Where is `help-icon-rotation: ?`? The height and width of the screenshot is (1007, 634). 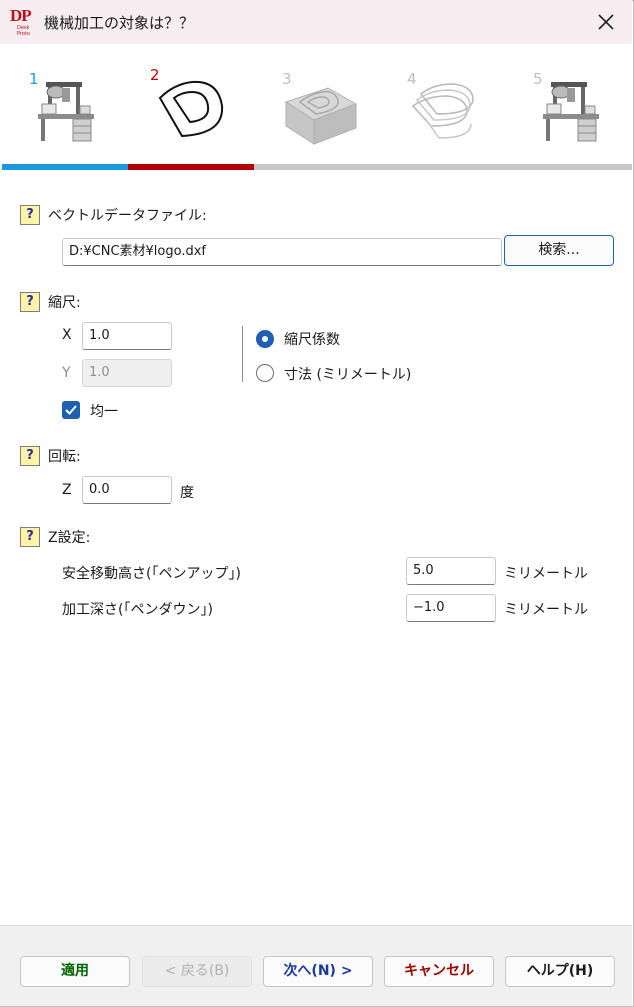
help-icon-rotation: ? is located at coordinates (30, 456).